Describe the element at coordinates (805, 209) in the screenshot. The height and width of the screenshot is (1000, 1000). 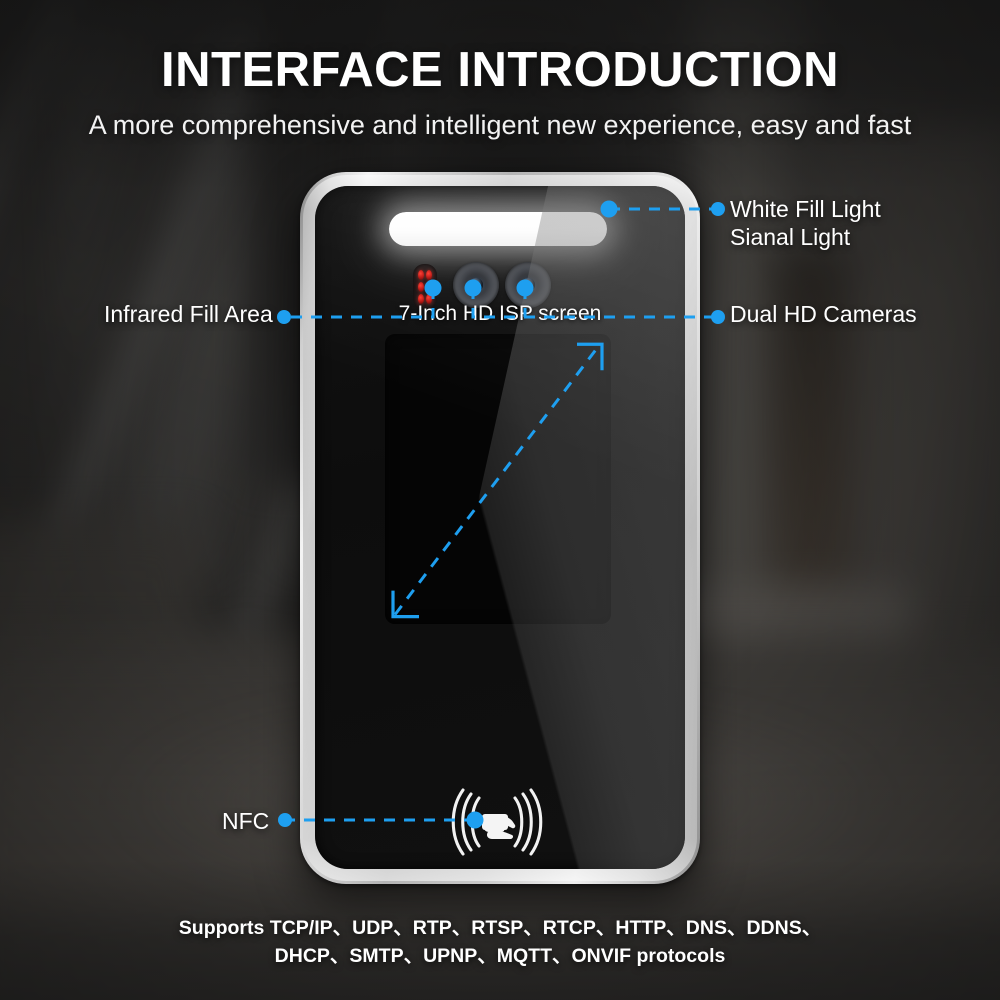
I see `callout-white-fill-light-line1: White Fill Light` at that location.